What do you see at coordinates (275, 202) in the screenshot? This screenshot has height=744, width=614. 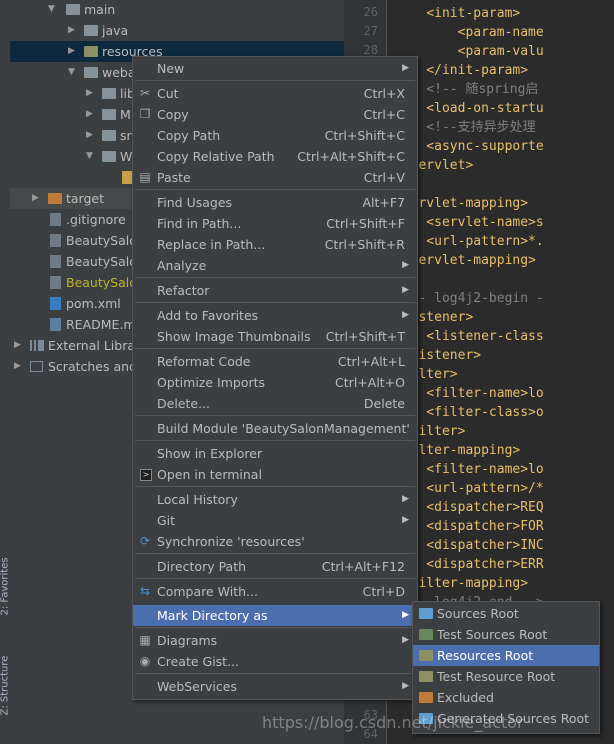 I see `menu-item-find-usages: Find Usages Alt+F7` at bounding box center [275, 202].